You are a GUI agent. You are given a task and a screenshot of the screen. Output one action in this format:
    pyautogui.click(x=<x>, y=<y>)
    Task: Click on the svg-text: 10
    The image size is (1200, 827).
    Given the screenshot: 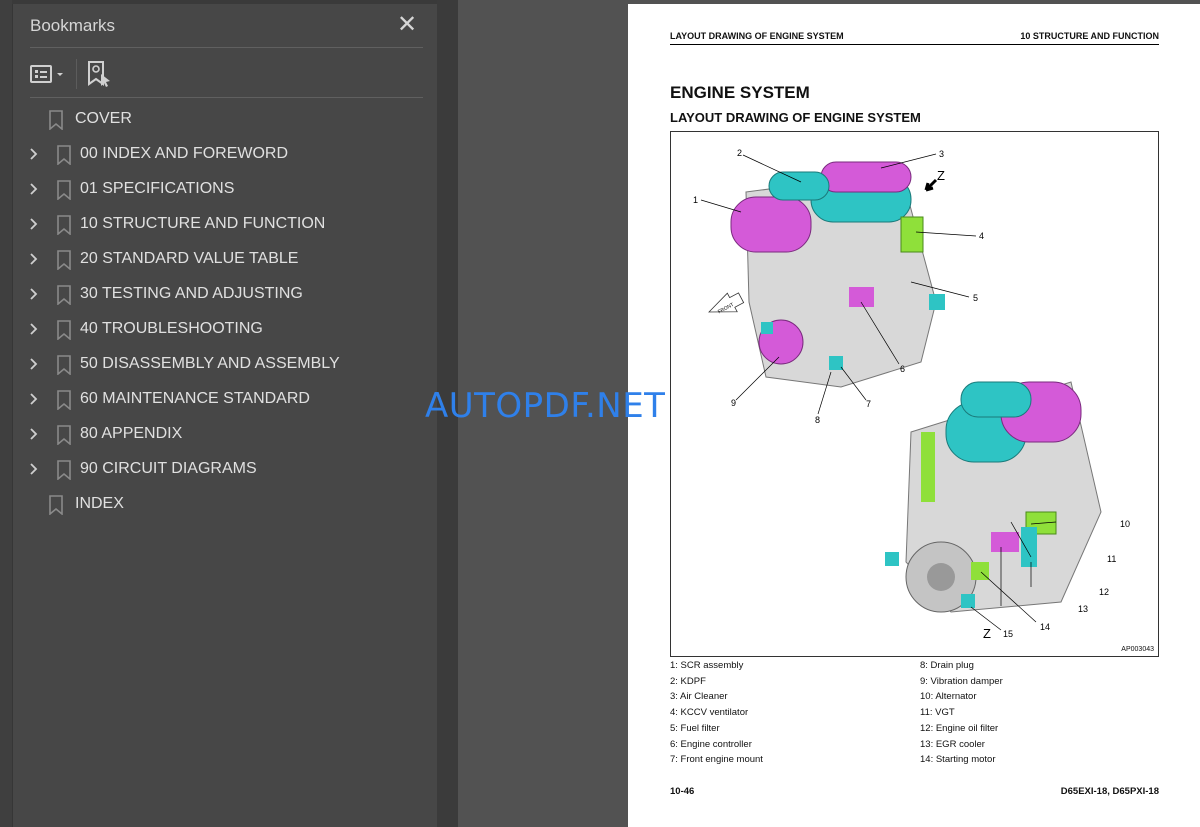 What is the action you would take?
    pyautogui.click(x=1125, y=524)
    